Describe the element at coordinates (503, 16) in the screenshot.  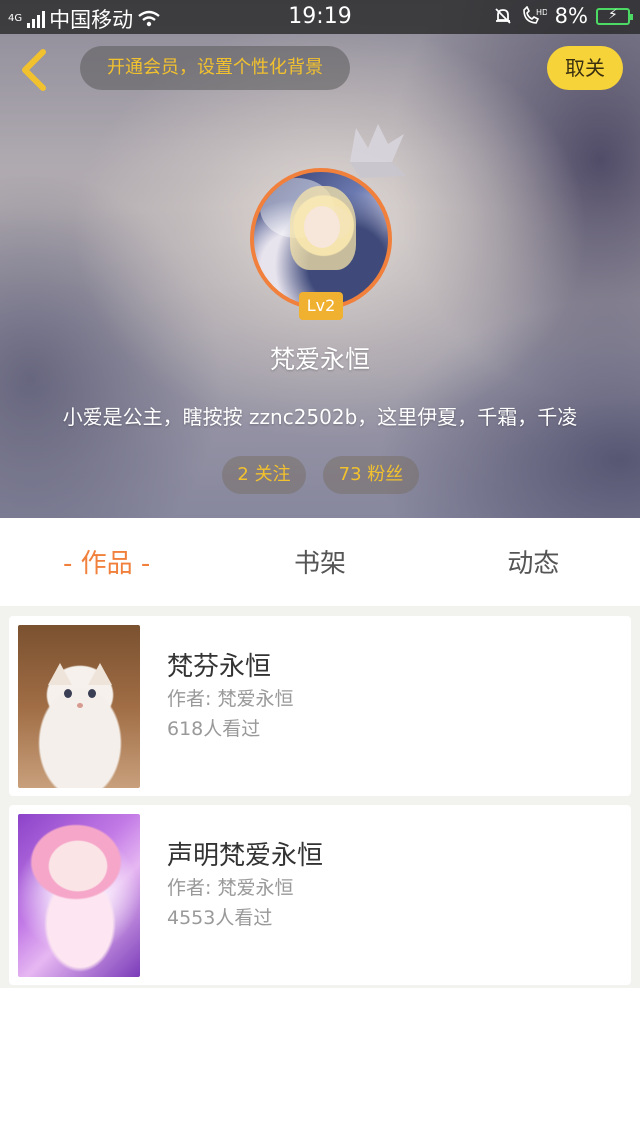
I see `mute-bell-icon` at that location.